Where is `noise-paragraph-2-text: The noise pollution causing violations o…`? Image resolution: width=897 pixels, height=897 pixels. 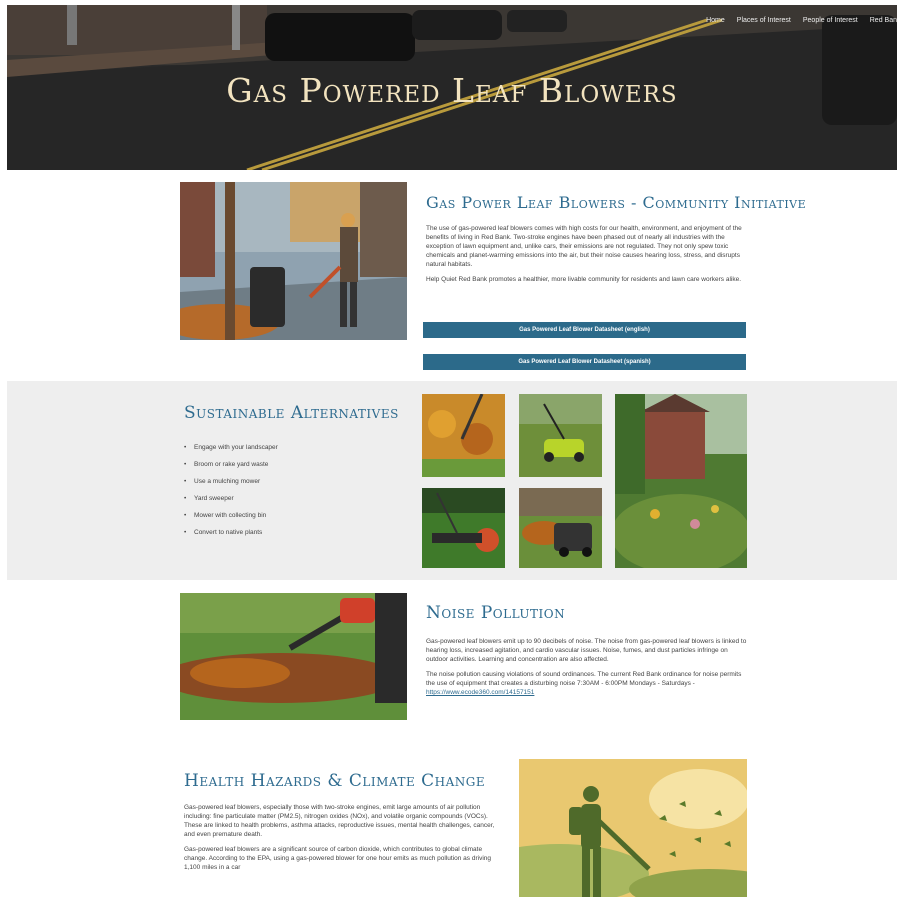 noise-paragraph-2-text: The noise pollution causing violations o… is located at coordinates (584, 679).